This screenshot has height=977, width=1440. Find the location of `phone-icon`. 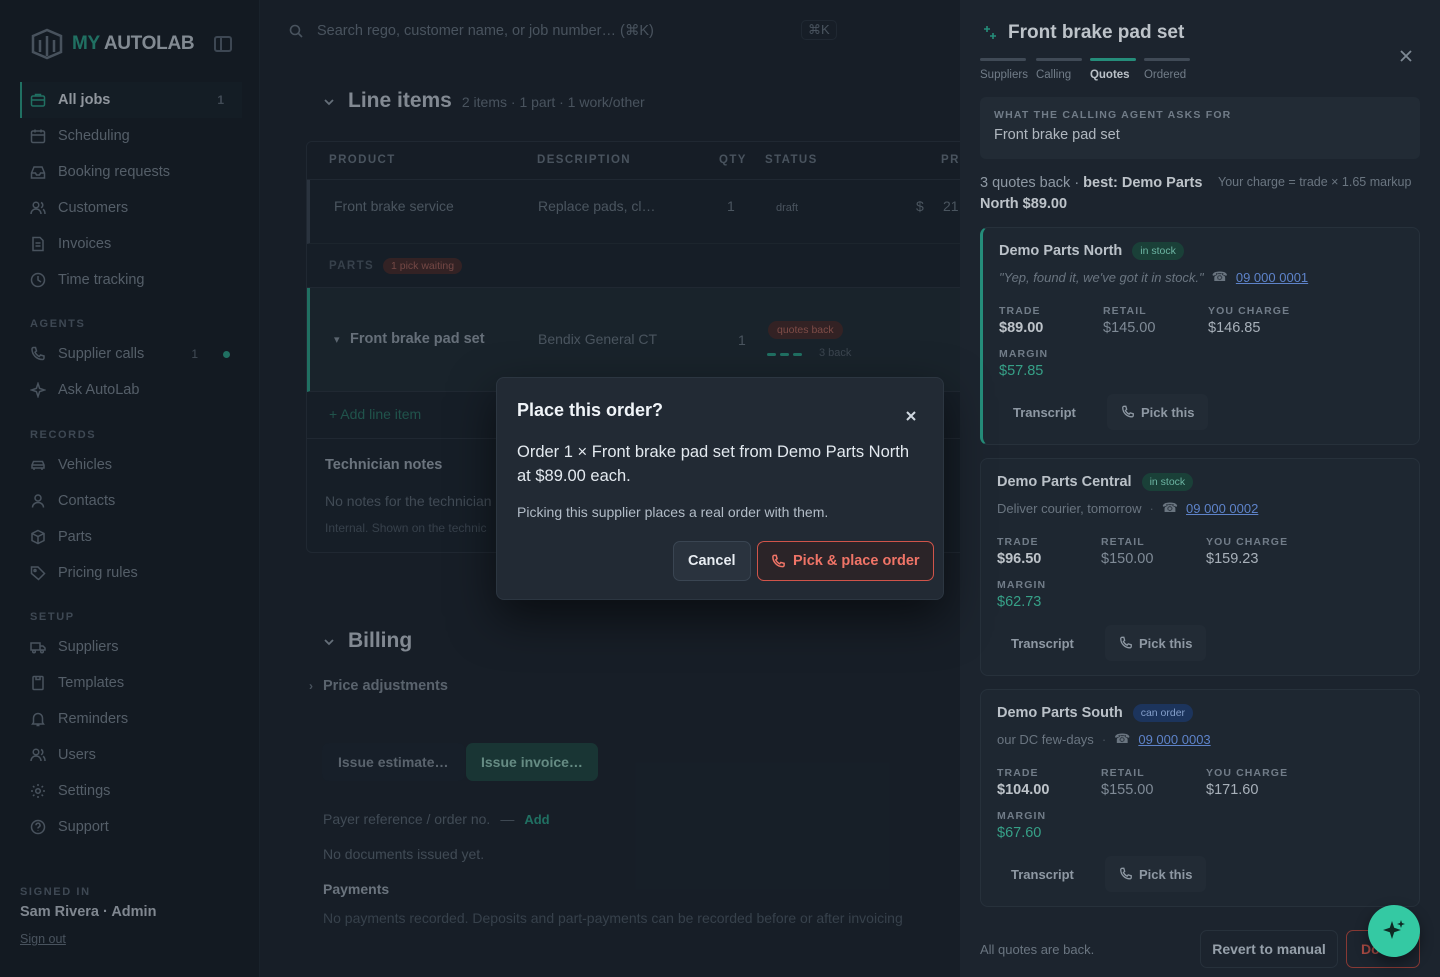

phone-icon is located at coordinates (778, 560).